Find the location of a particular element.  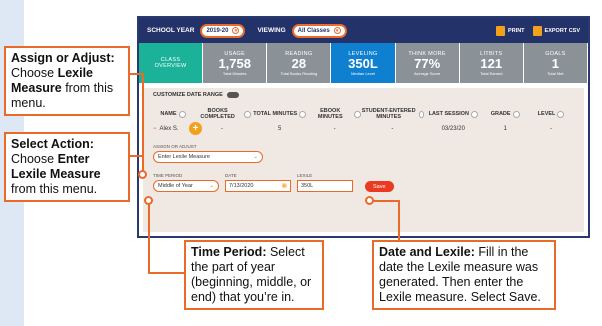

table-row: − Alex S. - 5 - - 03/23/20 1 - is located at coordinates (363, 129).